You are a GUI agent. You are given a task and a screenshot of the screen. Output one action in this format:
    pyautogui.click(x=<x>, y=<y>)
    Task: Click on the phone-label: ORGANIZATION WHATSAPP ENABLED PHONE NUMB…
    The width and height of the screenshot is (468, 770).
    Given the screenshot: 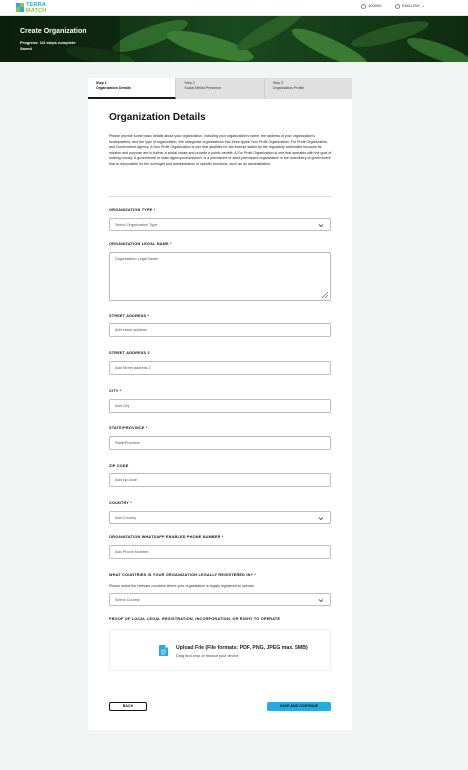 What is the action you would take?
    pyautogui.click(x=166, y=537)
    